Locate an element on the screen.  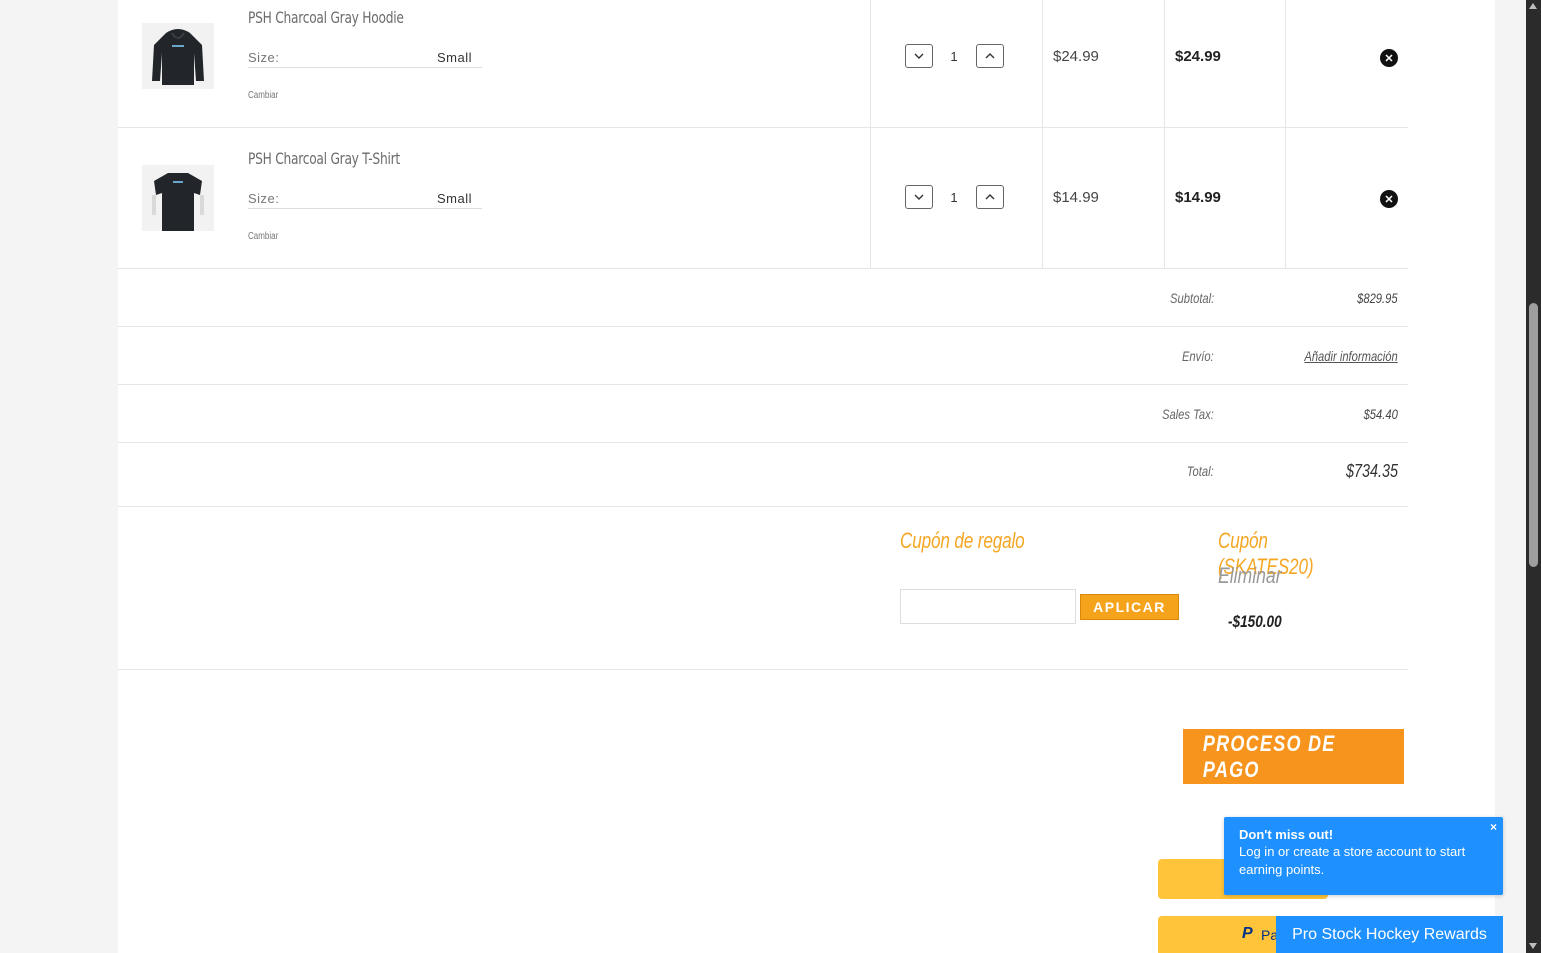
line-total: $24.99 is located at coordinates (1198, 56).